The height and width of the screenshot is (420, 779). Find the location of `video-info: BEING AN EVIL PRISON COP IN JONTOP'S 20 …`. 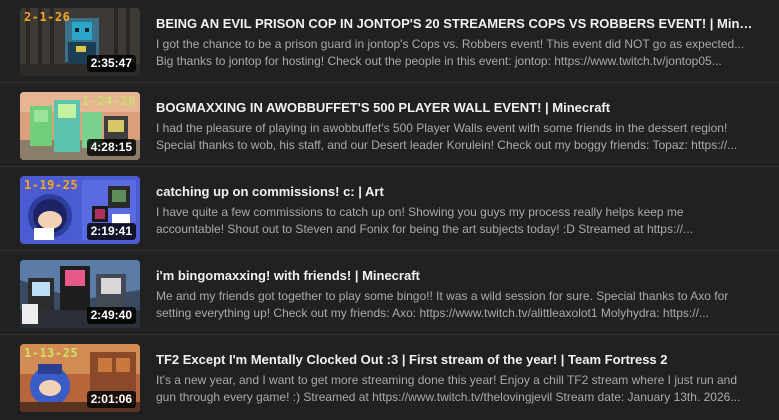

video-info: BEING AN EVIL PRISON COP IN JONTOP'S 20 … is located at coordinates (456, 43).